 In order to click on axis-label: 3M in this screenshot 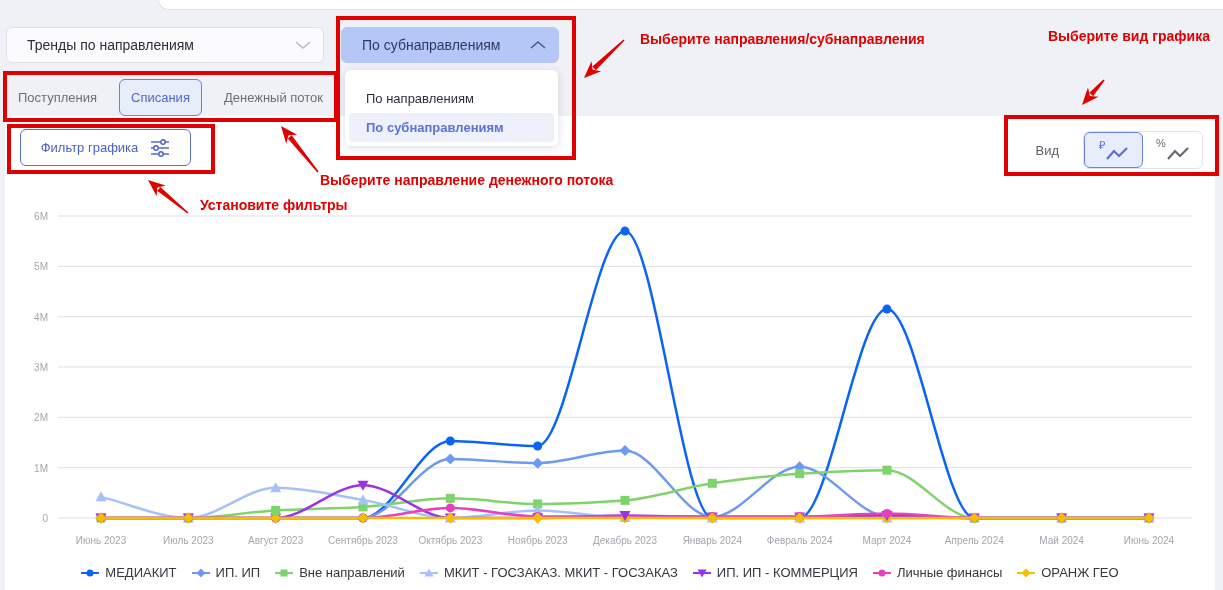, I will do `click(41, 367)`.